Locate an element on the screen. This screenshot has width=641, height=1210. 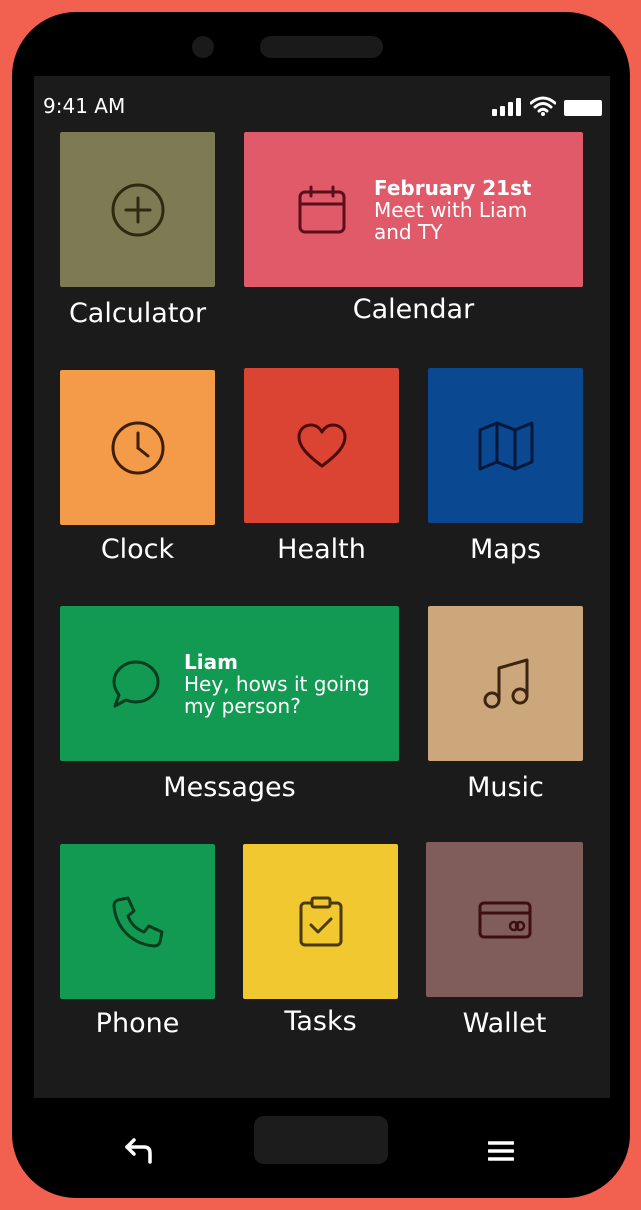
clipboard-check-icon is located at coordinates (320, 921).